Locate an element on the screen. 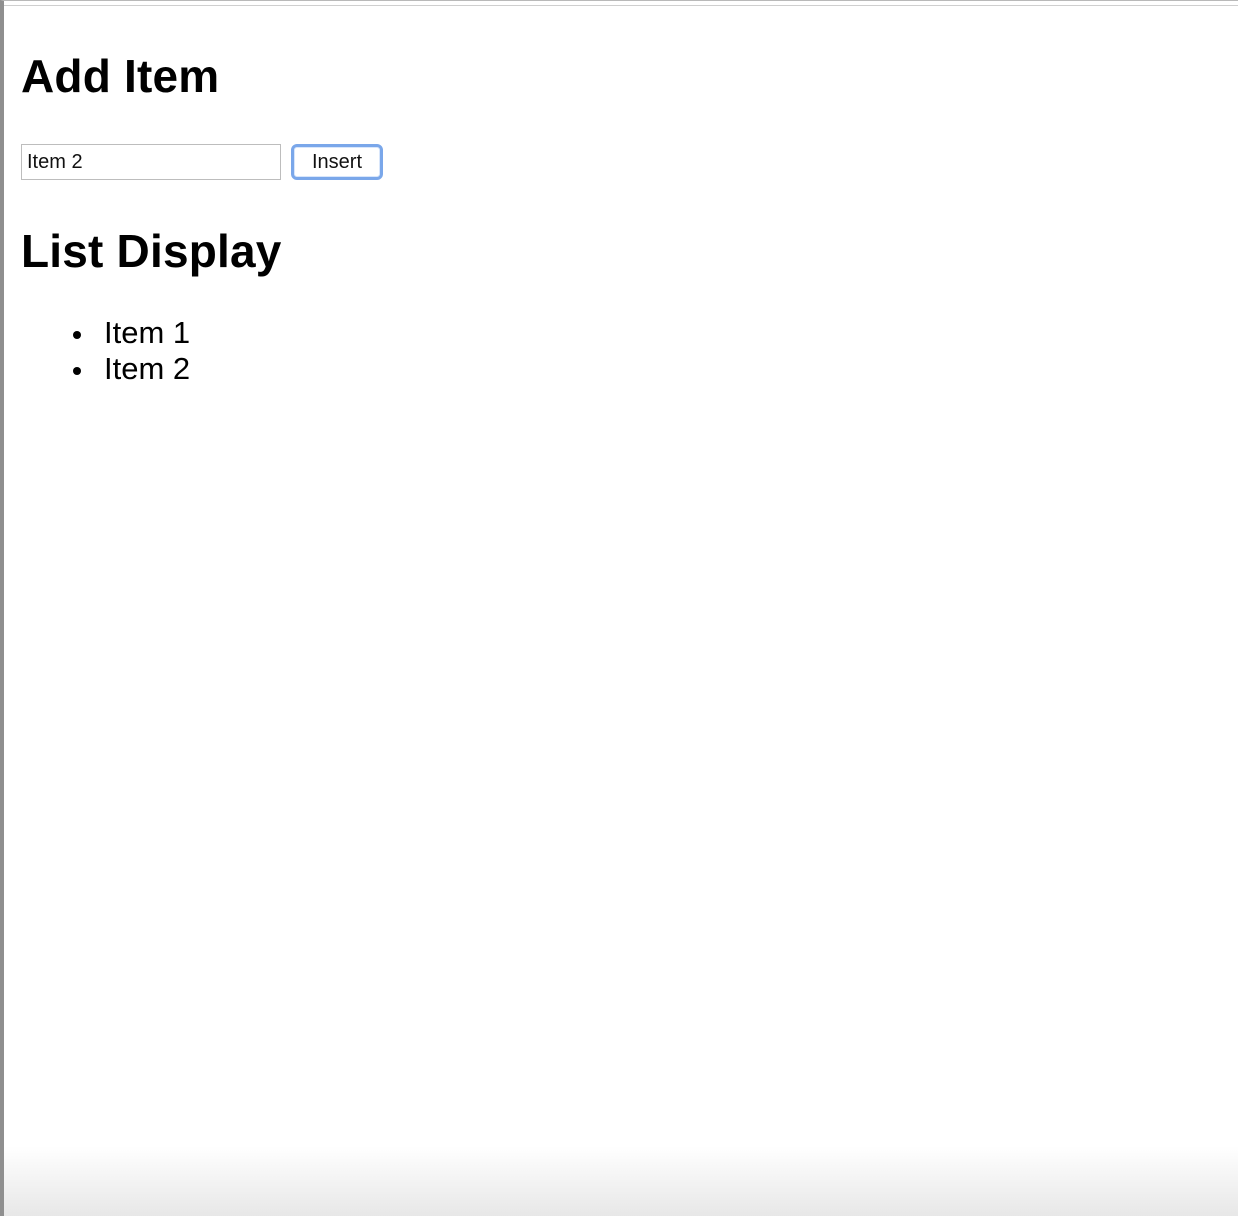 The width and height of the screenshot is (1238, 1216). list-display-title: List Display is located at coordinates (151, 251).